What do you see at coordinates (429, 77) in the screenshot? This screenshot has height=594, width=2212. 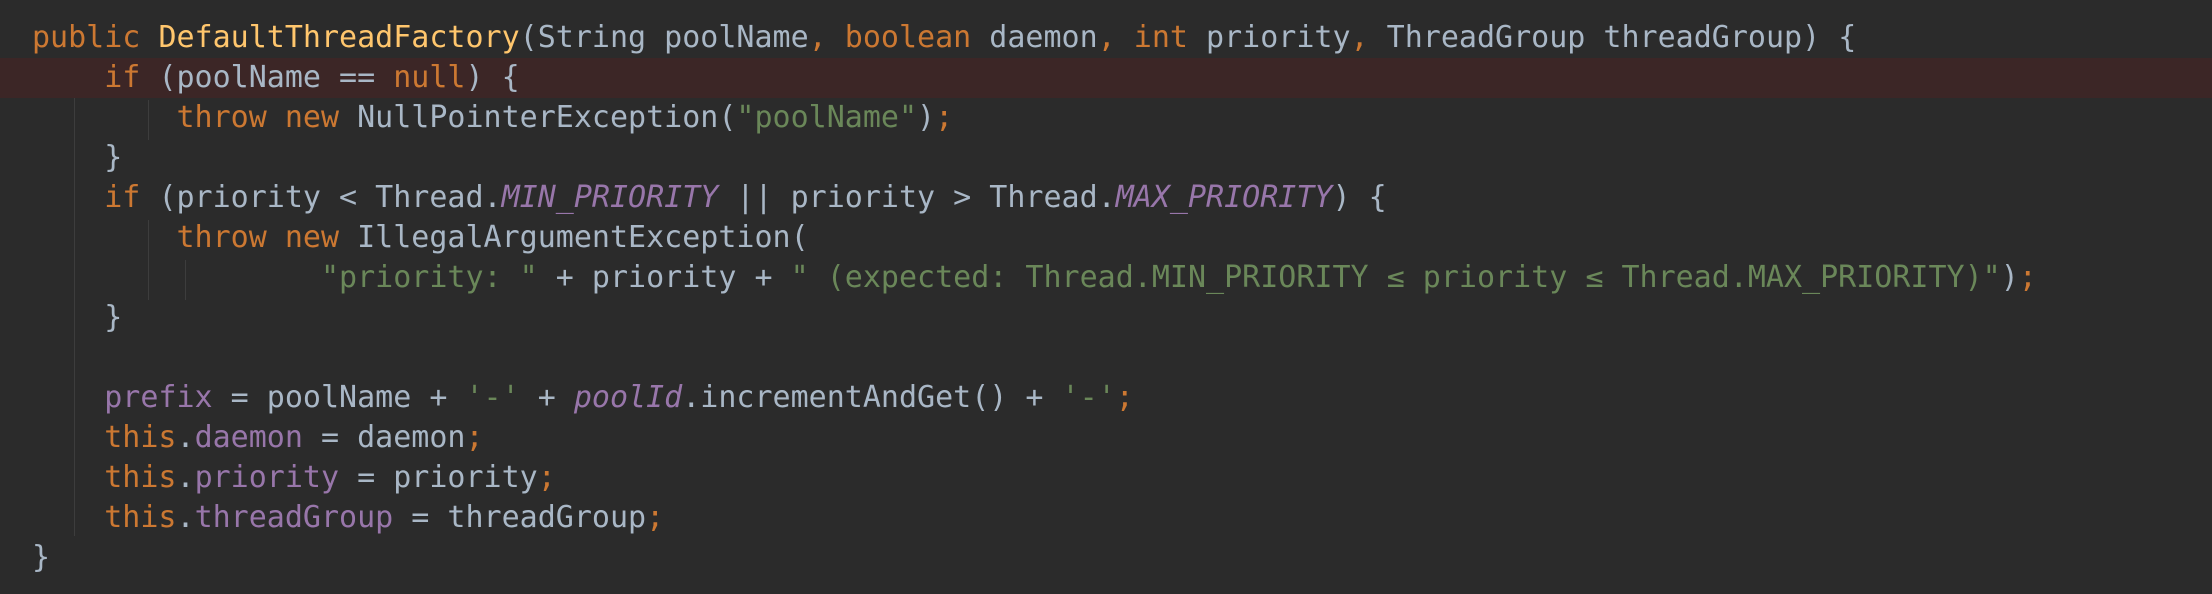 I see `code-token: null` at bounding box center [429, 77].